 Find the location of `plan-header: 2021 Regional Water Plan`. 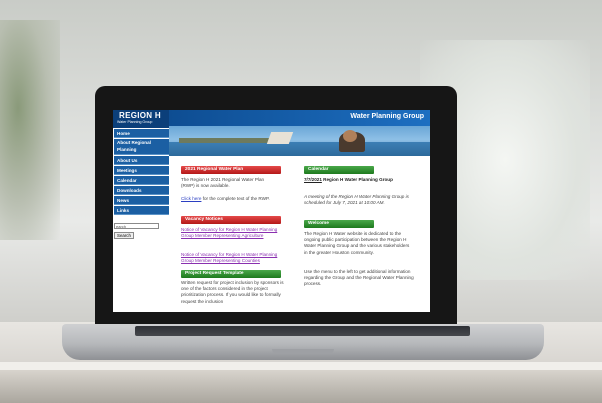

plan-header: 2021 Regional Water Plan is located at coordinates (231, 170).